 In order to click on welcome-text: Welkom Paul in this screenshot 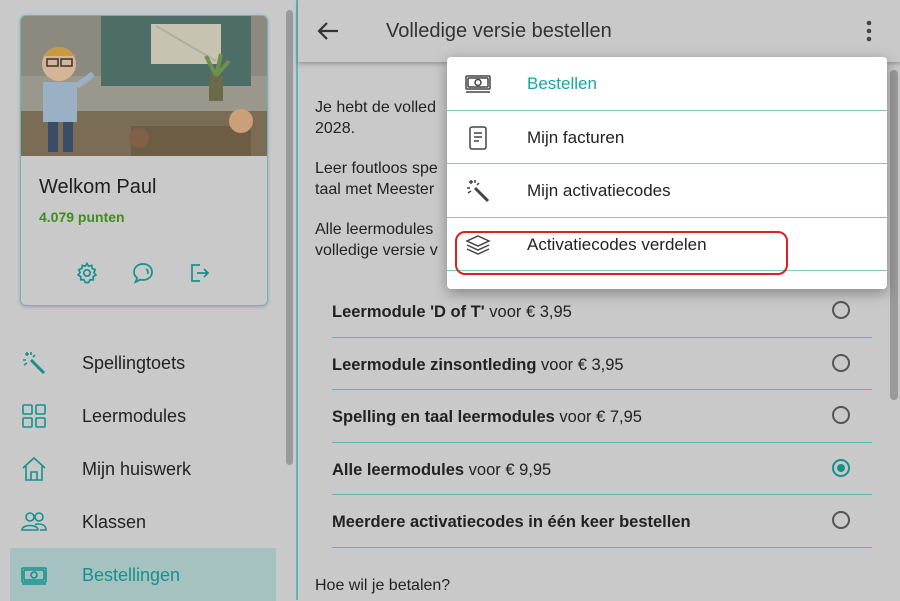, I will do `click(98, 187)`.